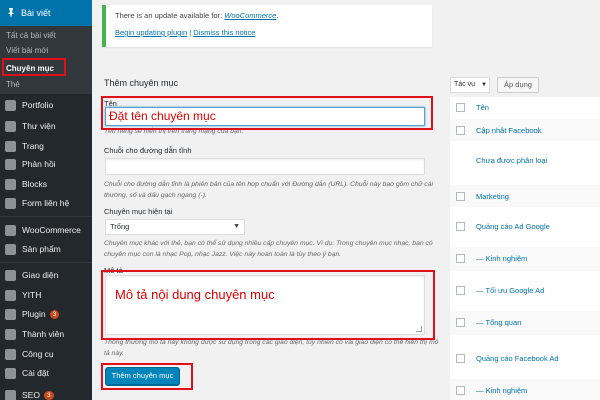 The width and height of the screenshot is (600, 400). I want to click on pages-icon, so click(10, 146).